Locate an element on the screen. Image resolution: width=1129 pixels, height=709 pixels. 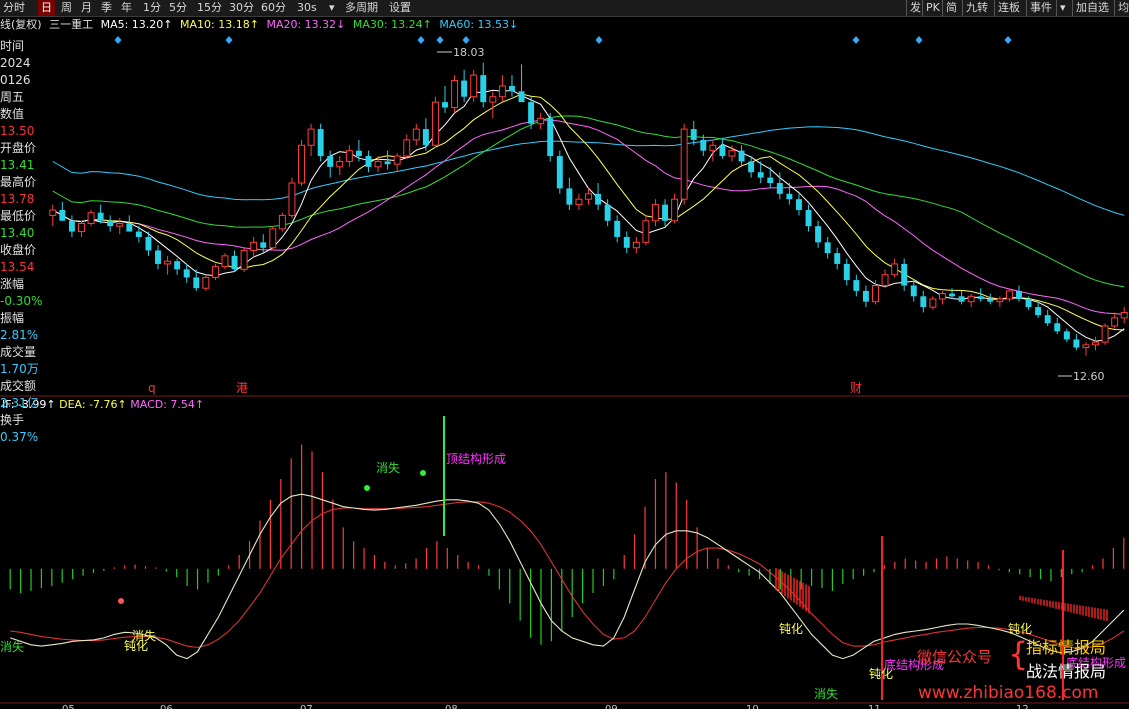
toolbar-action: 连板 is located at coordinates (1008, 8).